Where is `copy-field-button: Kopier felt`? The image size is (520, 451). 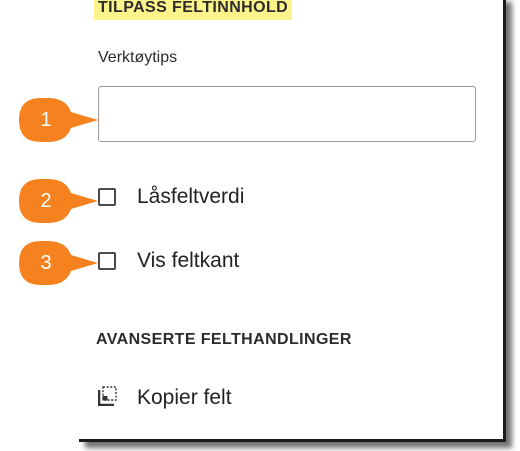
copy-field-button: Kopier felt is located at coordinates (164, 398).